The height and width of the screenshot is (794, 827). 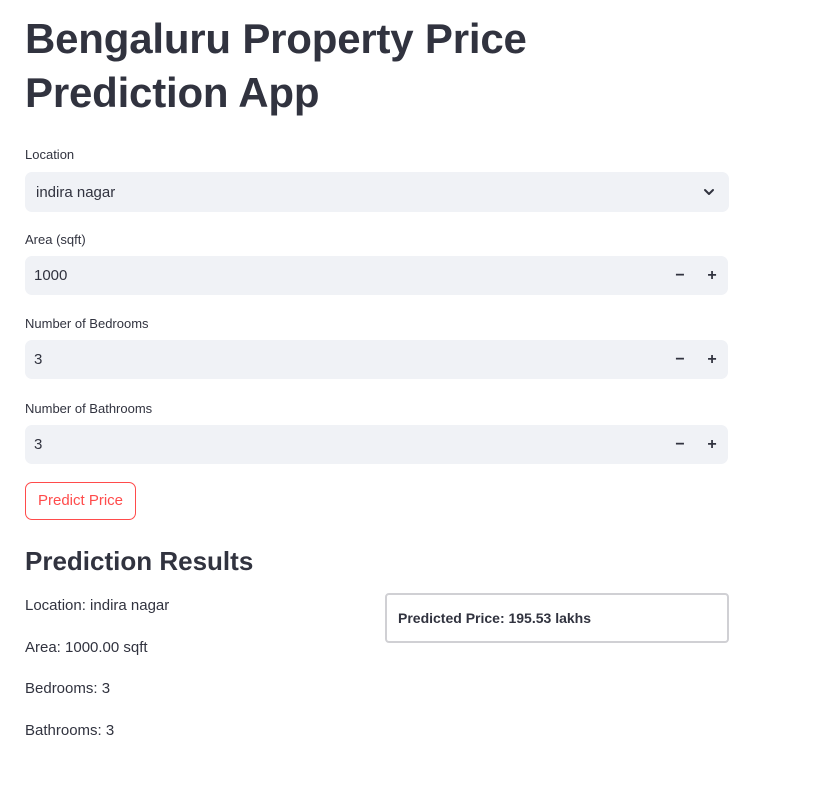 I want to click on bedrooms-decrement-button: −, so click(x=680, y=359).